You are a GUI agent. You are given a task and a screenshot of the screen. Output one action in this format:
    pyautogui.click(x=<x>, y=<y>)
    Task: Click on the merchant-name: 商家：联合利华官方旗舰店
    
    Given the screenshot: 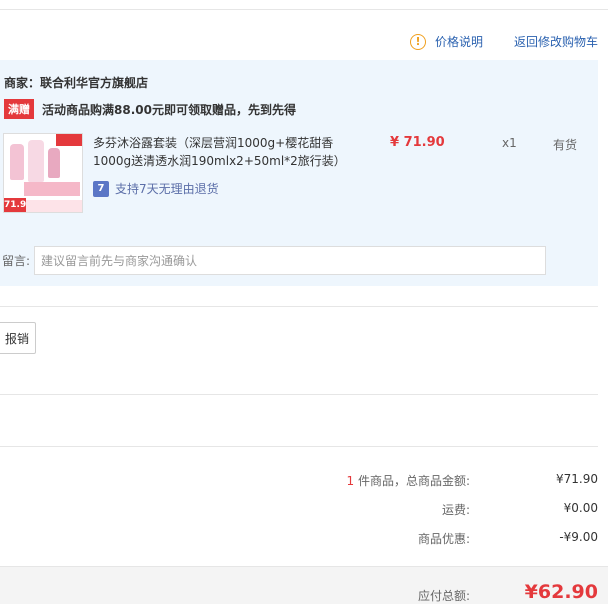 What is the action you would take?
    pyautogui.click(x=76, y=83)
    